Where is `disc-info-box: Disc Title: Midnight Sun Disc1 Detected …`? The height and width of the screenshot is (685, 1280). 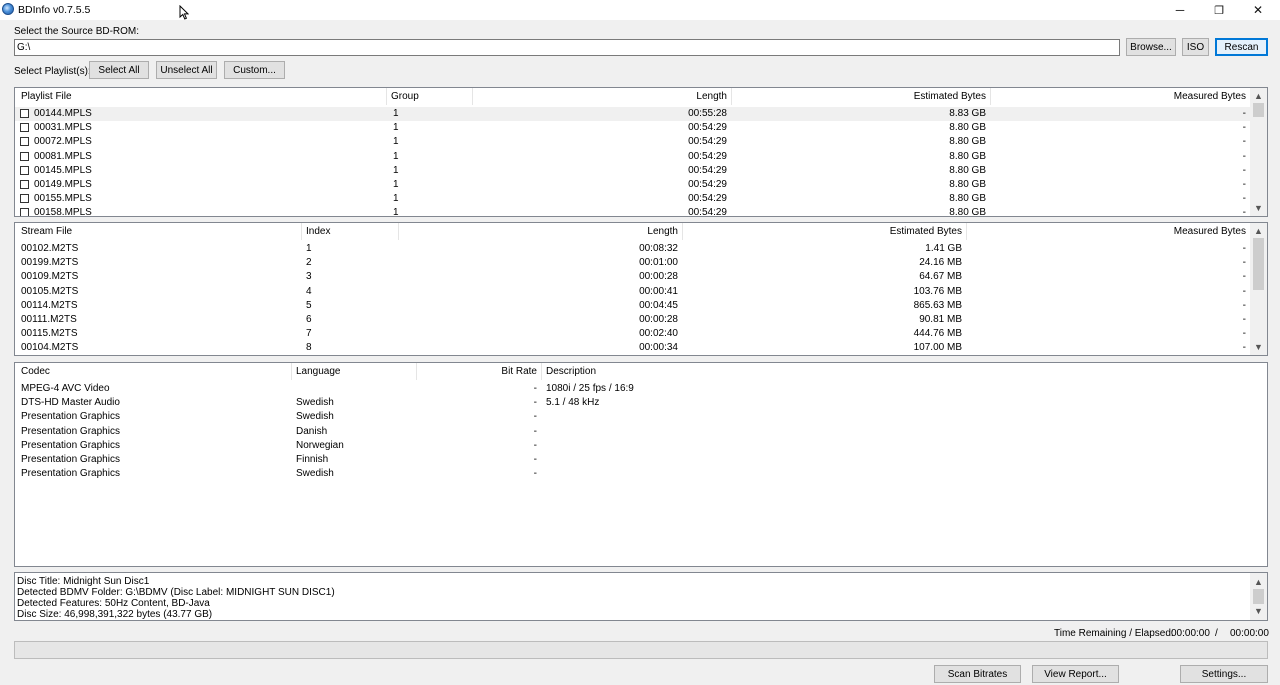
disc-info-box: Disc Title: Midnight Sun Disc1 Detected … is located at coordinates (641, 596).